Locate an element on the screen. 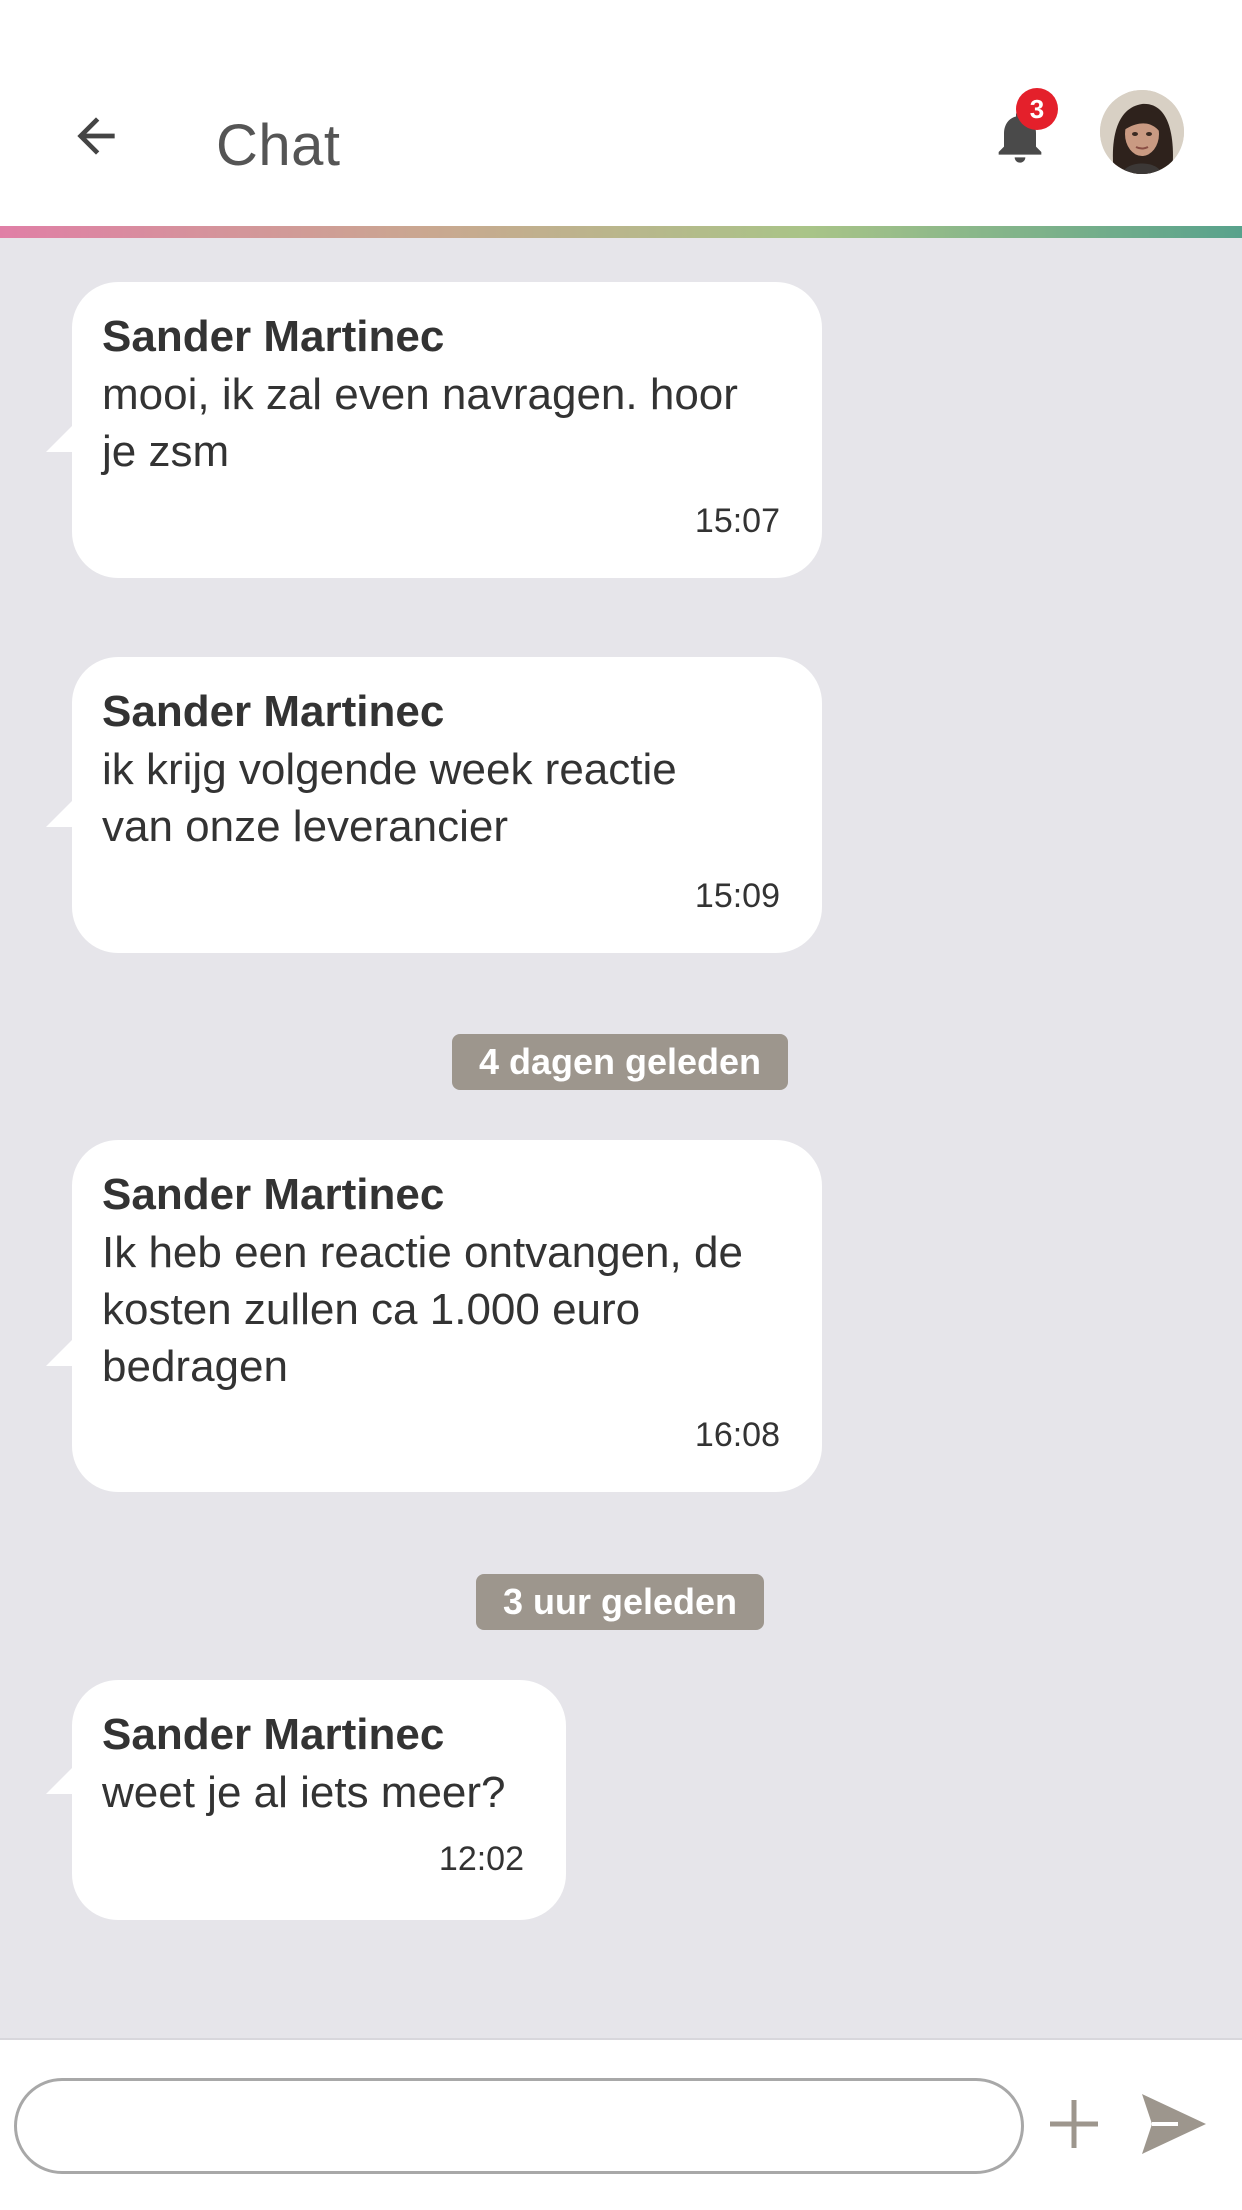  message-text-line: van onze leverancier is located at coordinates (305, 826).